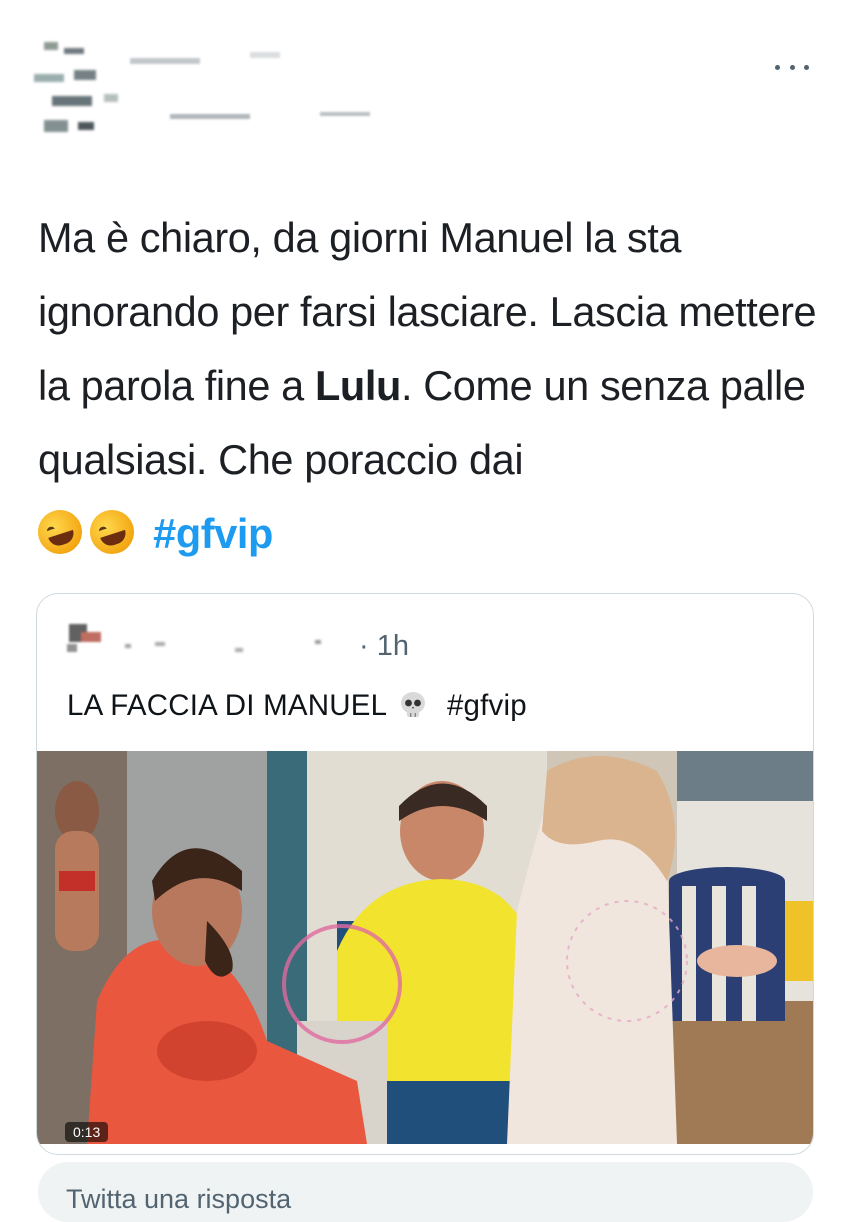 Image resolution: width=849 pixels, height=1222 pixels. What do you see at coordinates (425, 1192) in the screenshot?
I see `reply-input: Twitta una risposta` at bounding box center [425, 1192].